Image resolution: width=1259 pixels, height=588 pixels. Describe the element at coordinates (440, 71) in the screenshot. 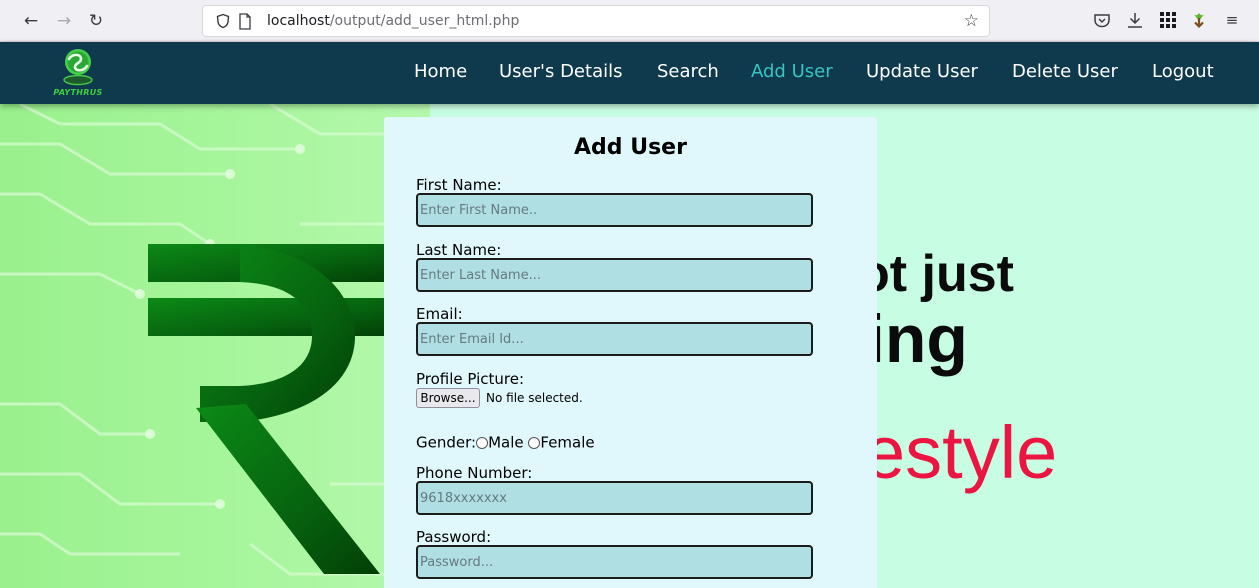

I see `nav-home: Home` at that location.